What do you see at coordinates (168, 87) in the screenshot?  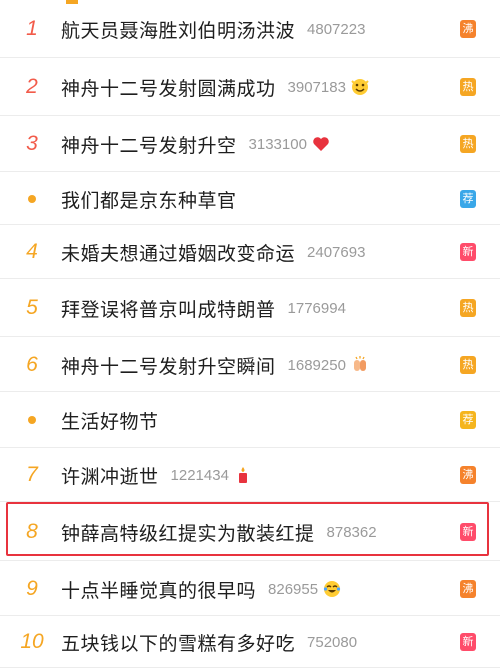 I see `topic-title: 神舟十二号发射圆满成功` at bounding box center [168, 87].